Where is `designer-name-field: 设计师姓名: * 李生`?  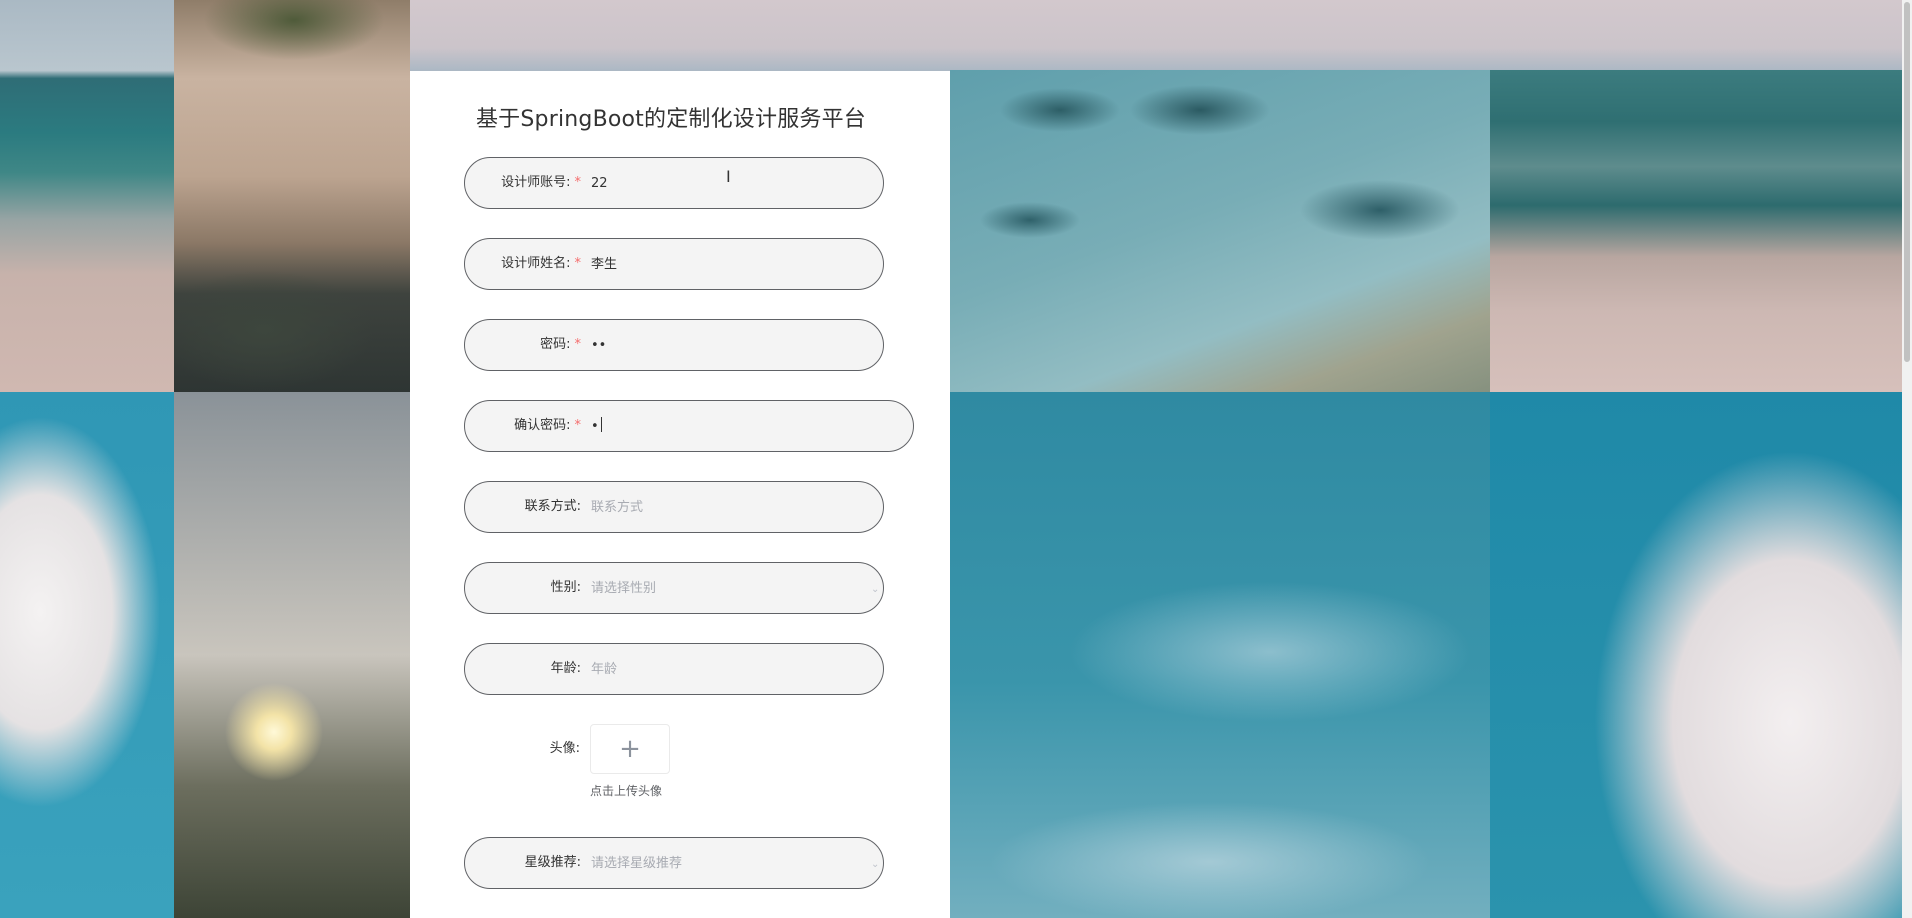 designer-name-field: 设计师姓名: * 李生 is located at coordinates (674, 264).